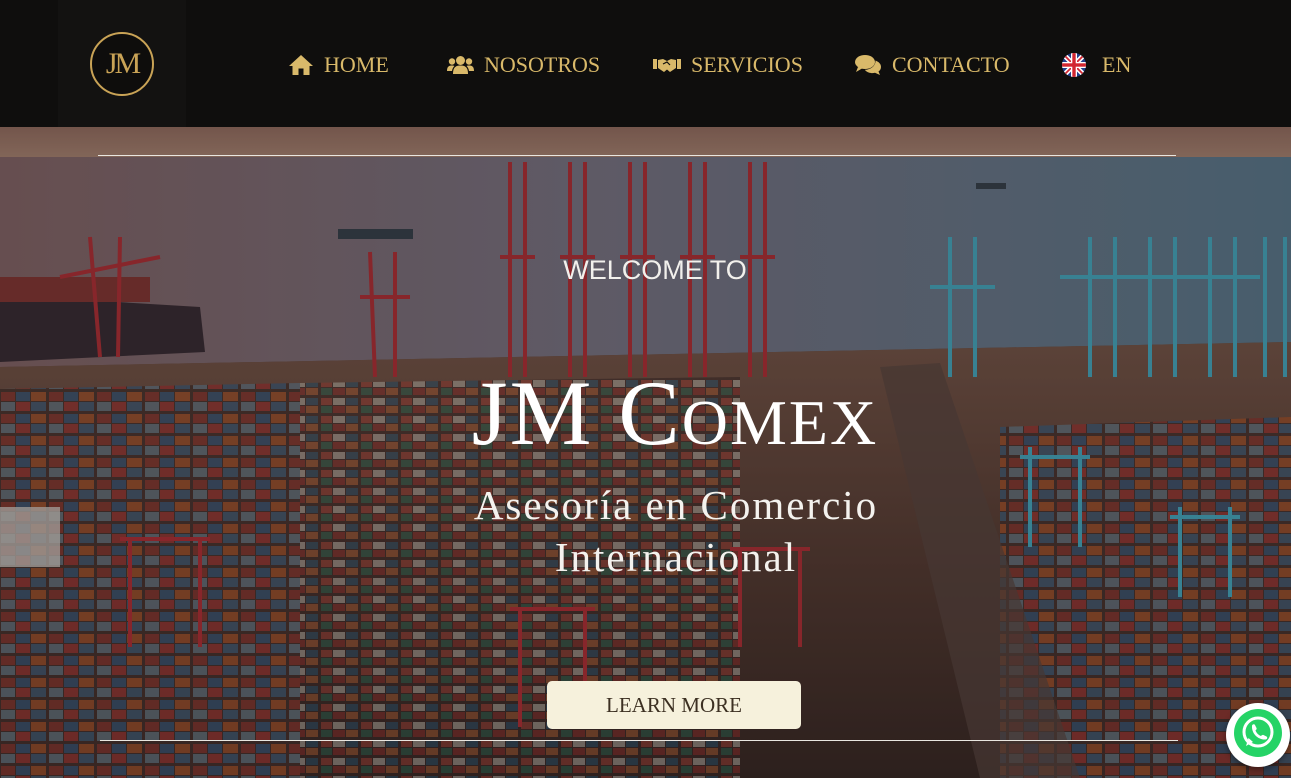  Describe the element at coordinates (675, 413) in the screenshot. I see `hero-title: JM Comex` at that location.